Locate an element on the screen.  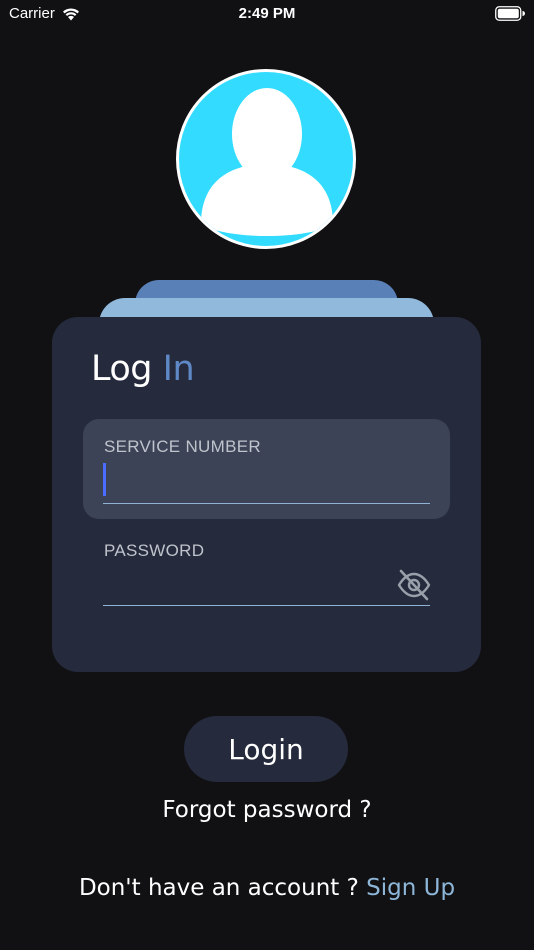
signup-row: Don't have an account ? Sign Up is located at coordinates (267, 888).